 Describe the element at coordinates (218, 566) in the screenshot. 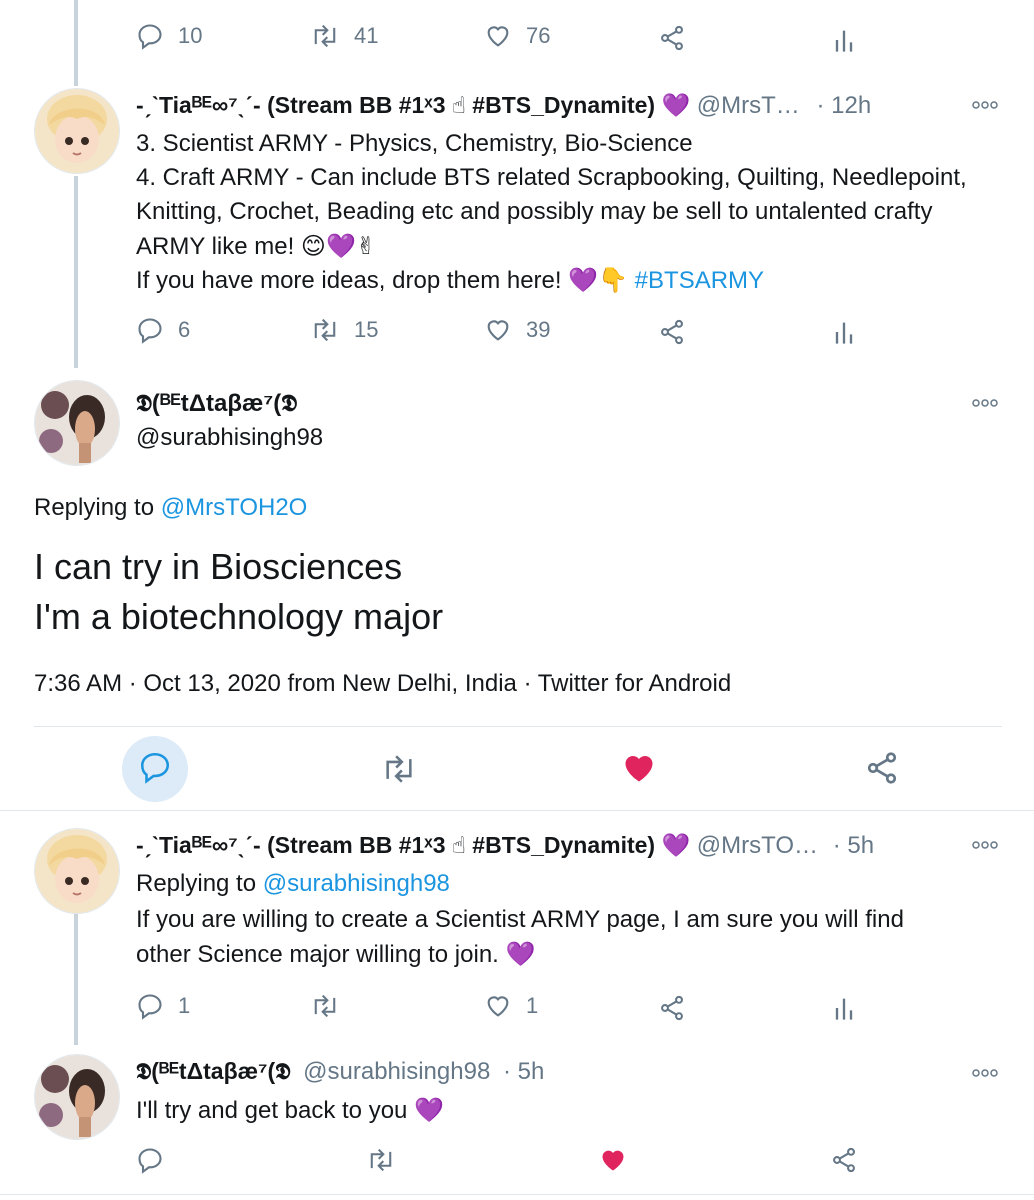

I see `tweet-text: I can try in Biosciences` at that location.